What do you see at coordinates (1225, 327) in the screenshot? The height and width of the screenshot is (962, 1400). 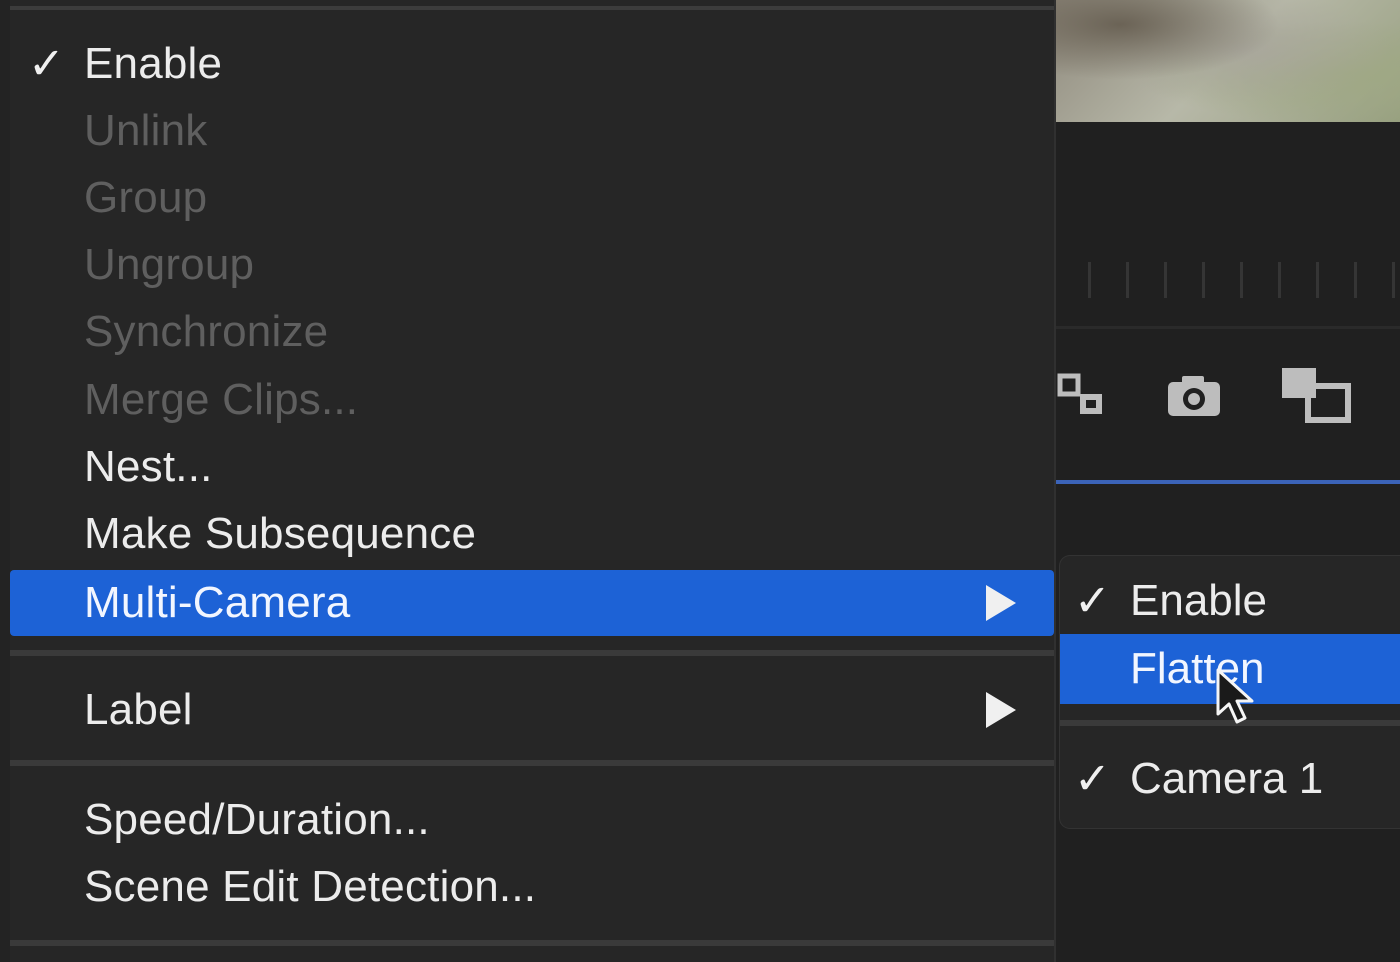 I see `panel-divider` at bounding box center [1225, 327].